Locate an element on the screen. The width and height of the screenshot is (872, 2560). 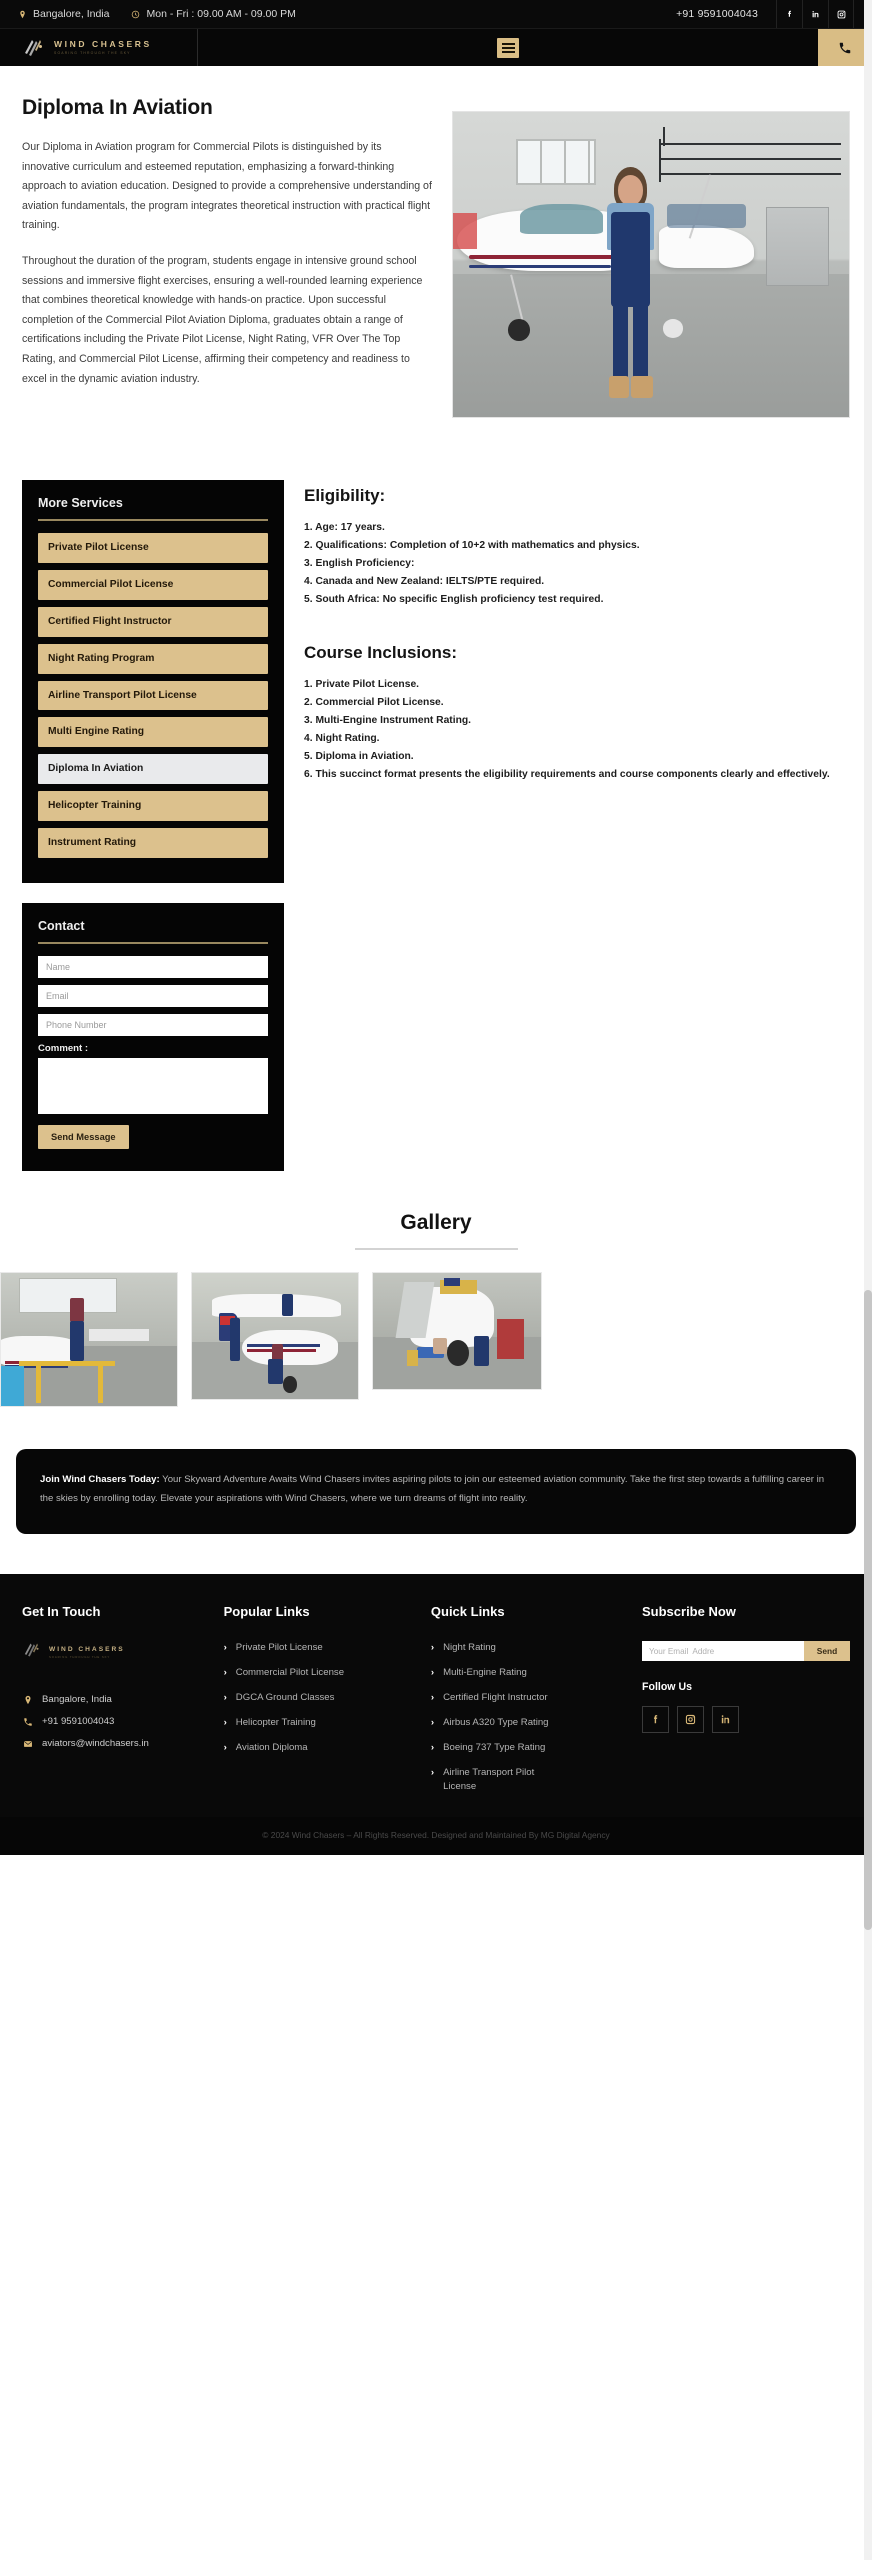
footer-email: aviators@windchasers.in is located at coordinates (123, 1743).